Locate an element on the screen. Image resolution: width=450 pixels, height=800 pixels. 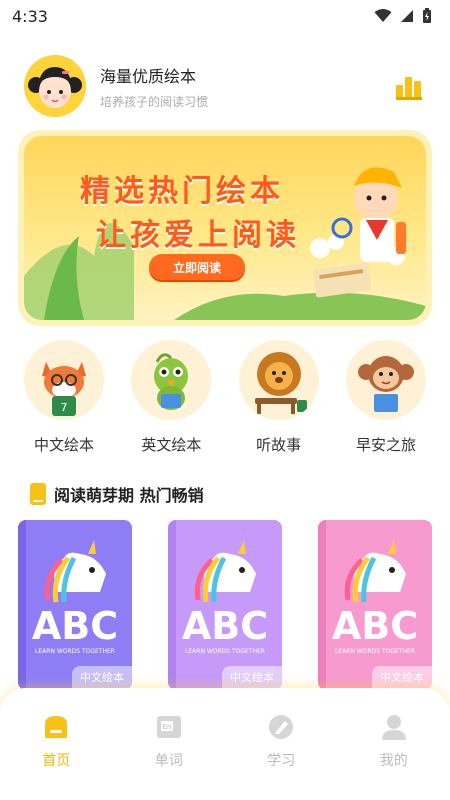
monkey-reading-icon is located at coordinates (385, 380).